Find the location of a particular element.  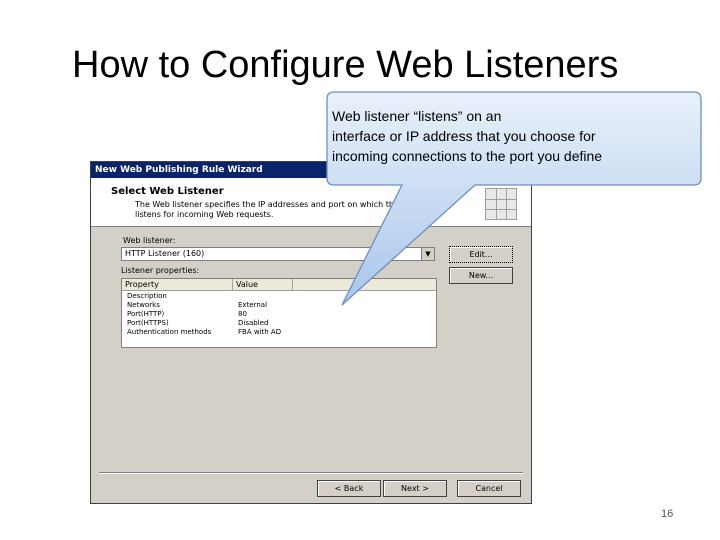

wizard-graphic-icon is located at coordinates (501, 204).